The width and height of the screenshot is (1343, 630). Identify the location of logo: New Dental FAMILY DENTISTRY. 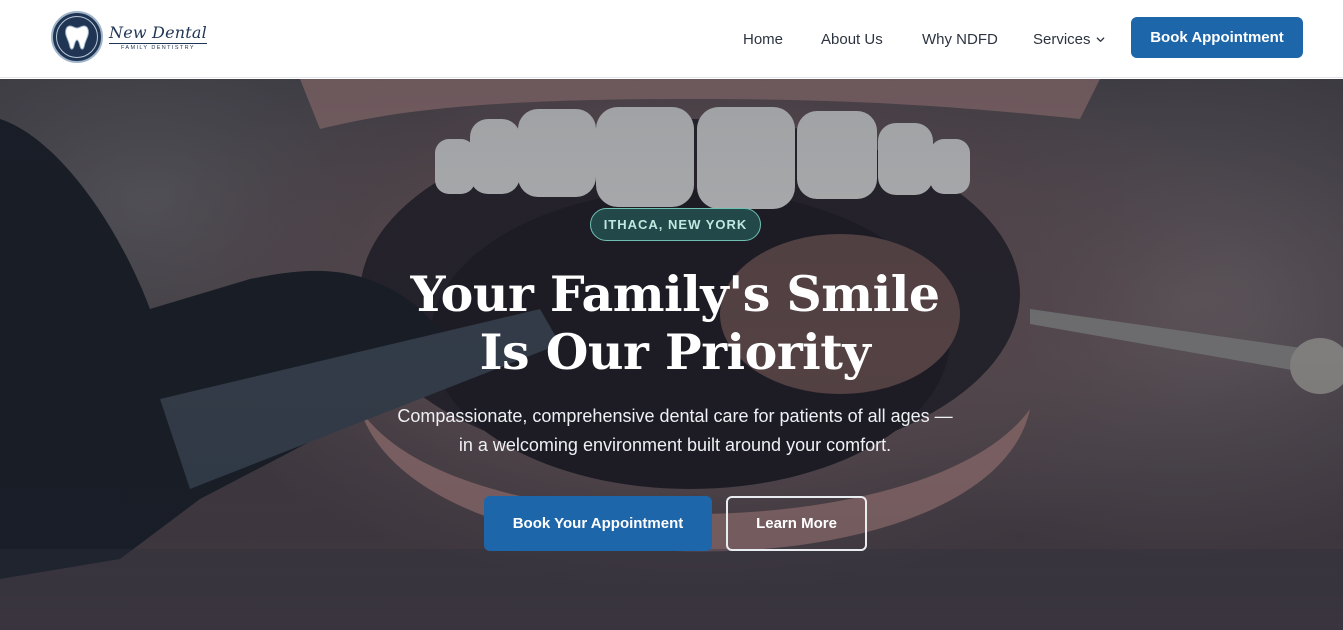
(129, 37).